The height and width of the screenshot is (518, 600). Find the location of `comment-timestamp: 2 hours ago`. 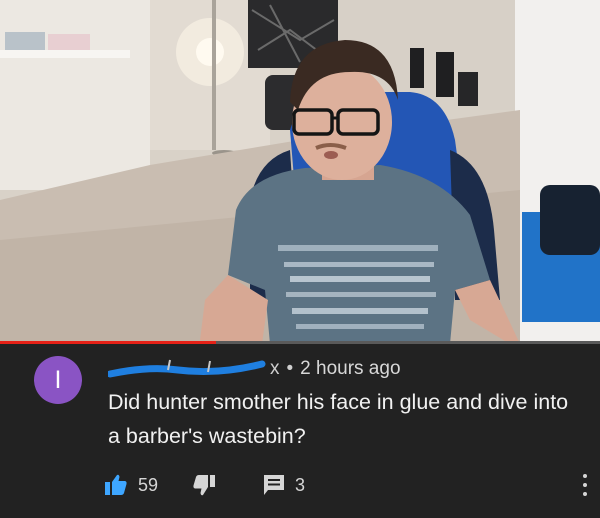

comment-timestamp: 2 hours ago is located at coordinates (350, 369).